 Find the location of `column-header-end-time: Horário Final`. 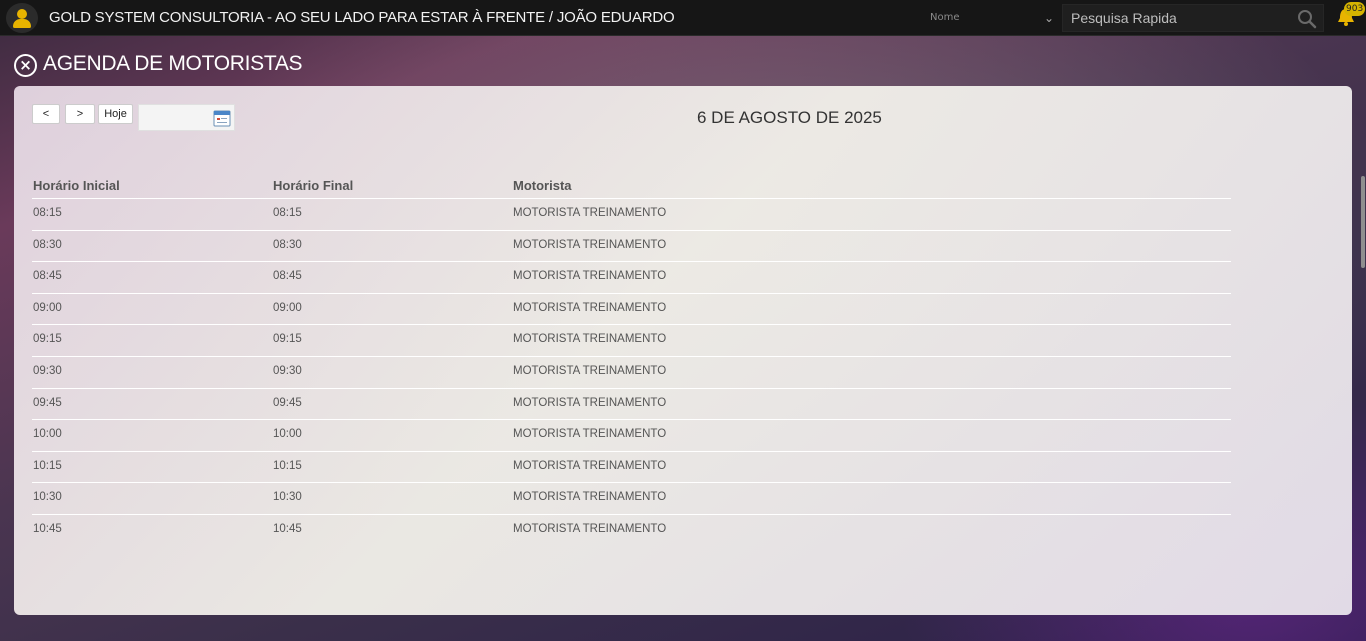

column-header-end-time: Horário Final is located at coordinates (313, 185).